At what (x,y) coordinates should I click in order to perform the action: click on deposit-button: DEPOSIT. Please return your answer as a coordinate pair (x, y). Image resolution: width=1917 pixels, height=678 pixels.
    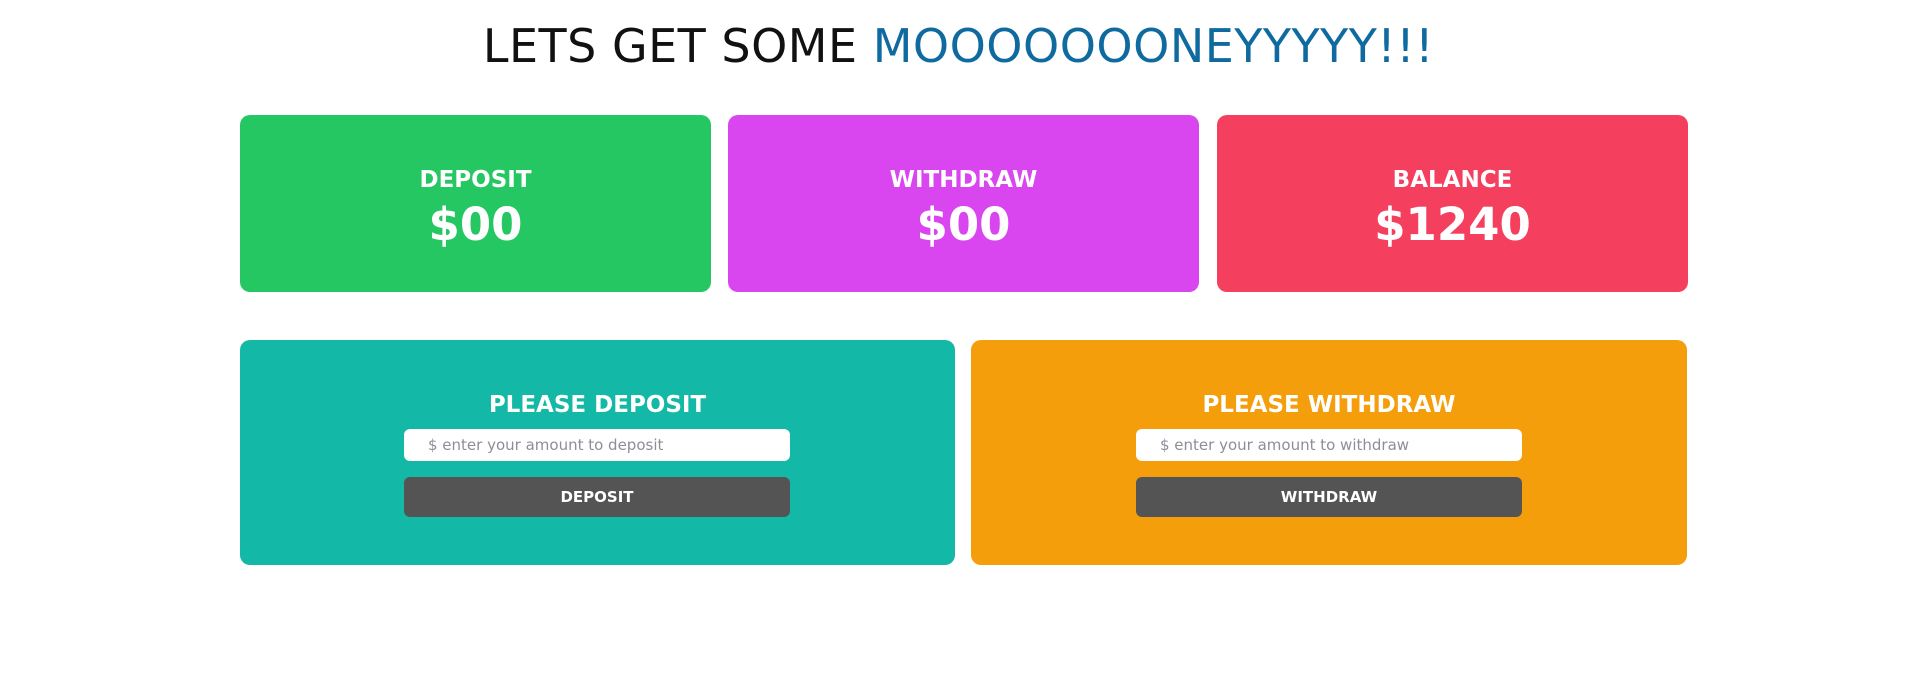
    Looking at the image, I should click on (597, 497).